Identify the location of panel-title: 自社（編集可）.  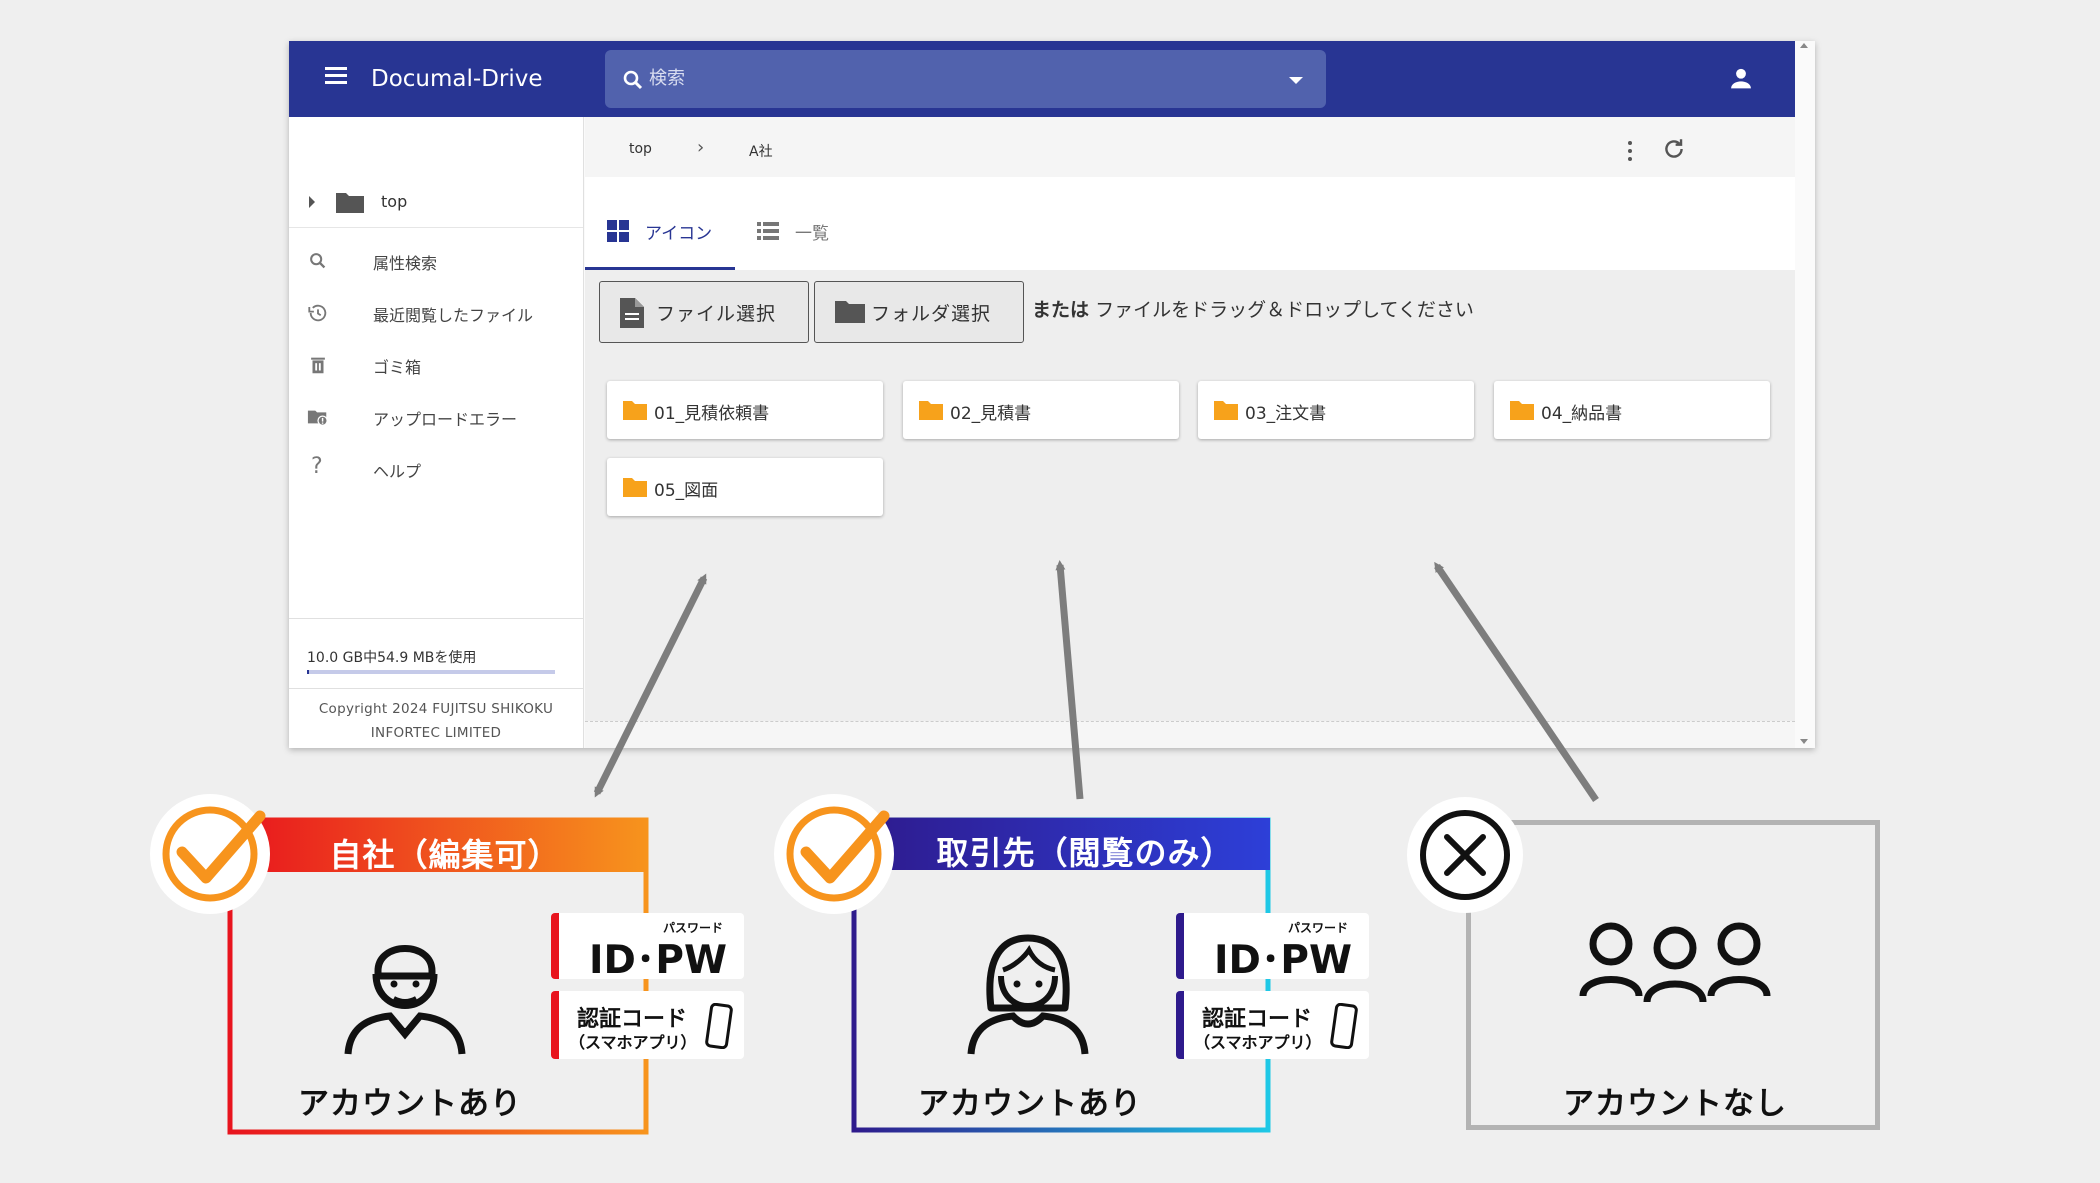
(445, 855).